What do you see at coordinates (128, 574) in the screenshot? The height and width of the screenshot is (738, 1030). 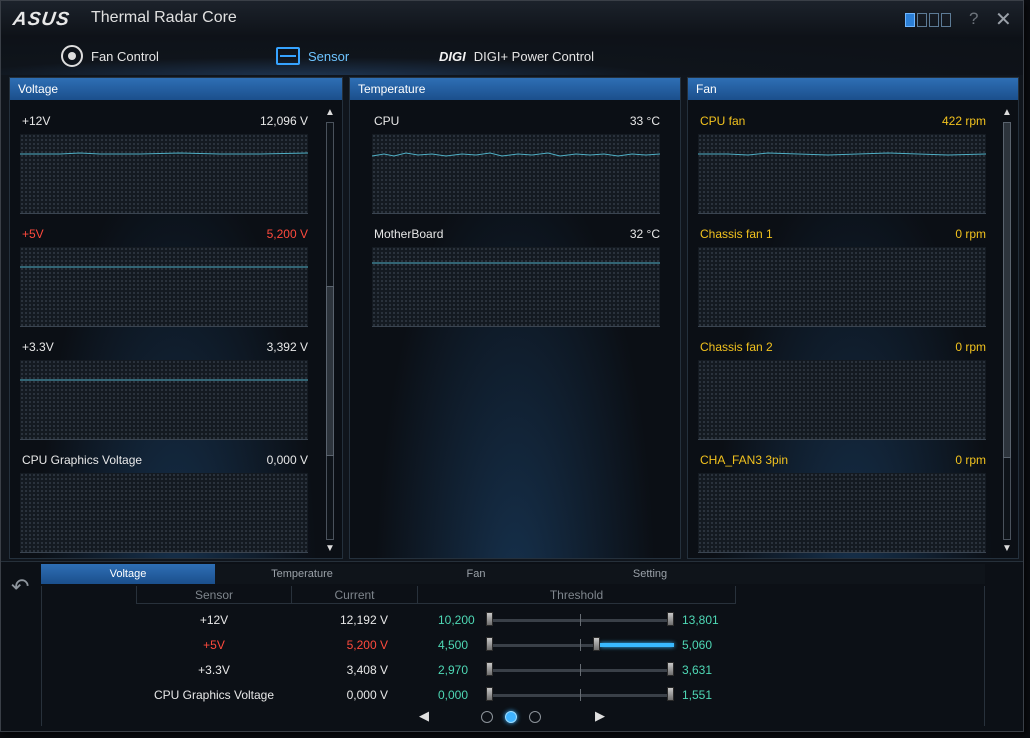 I see `tab-voltage: Voltage` at bounding box center [128, 574].